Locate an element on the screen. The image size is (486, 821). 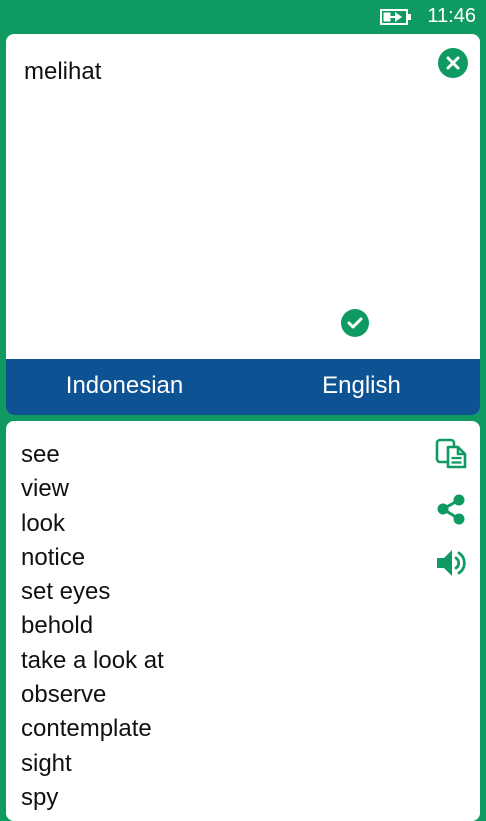
check-icon is located at coordinates (355, 323).